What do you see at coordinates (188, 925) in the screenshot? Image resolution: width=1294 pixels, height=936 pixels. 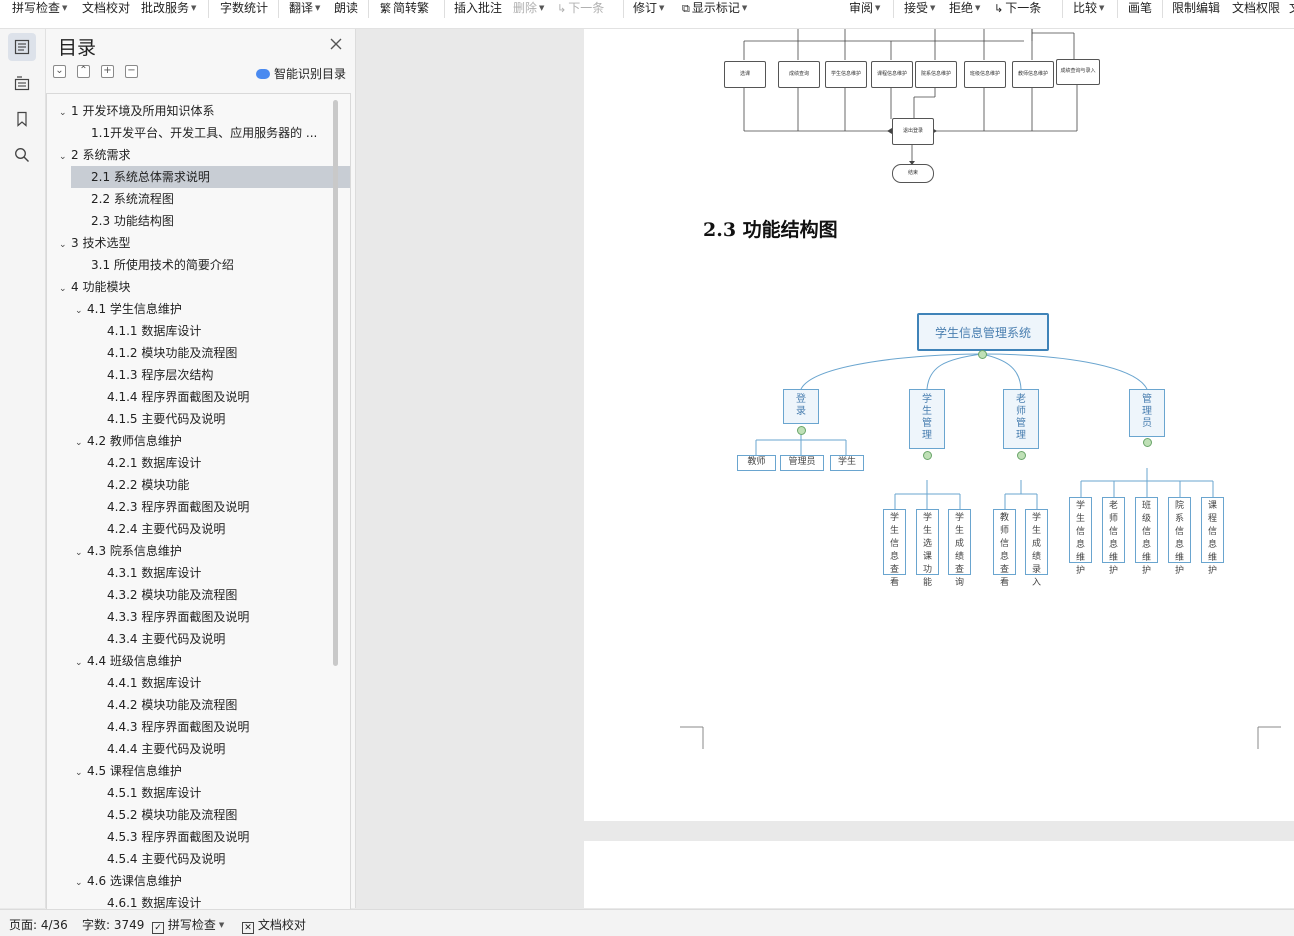 I see `status-spell-check: ✓ 拼写检查 ▼` at bounding box center [188, 925].